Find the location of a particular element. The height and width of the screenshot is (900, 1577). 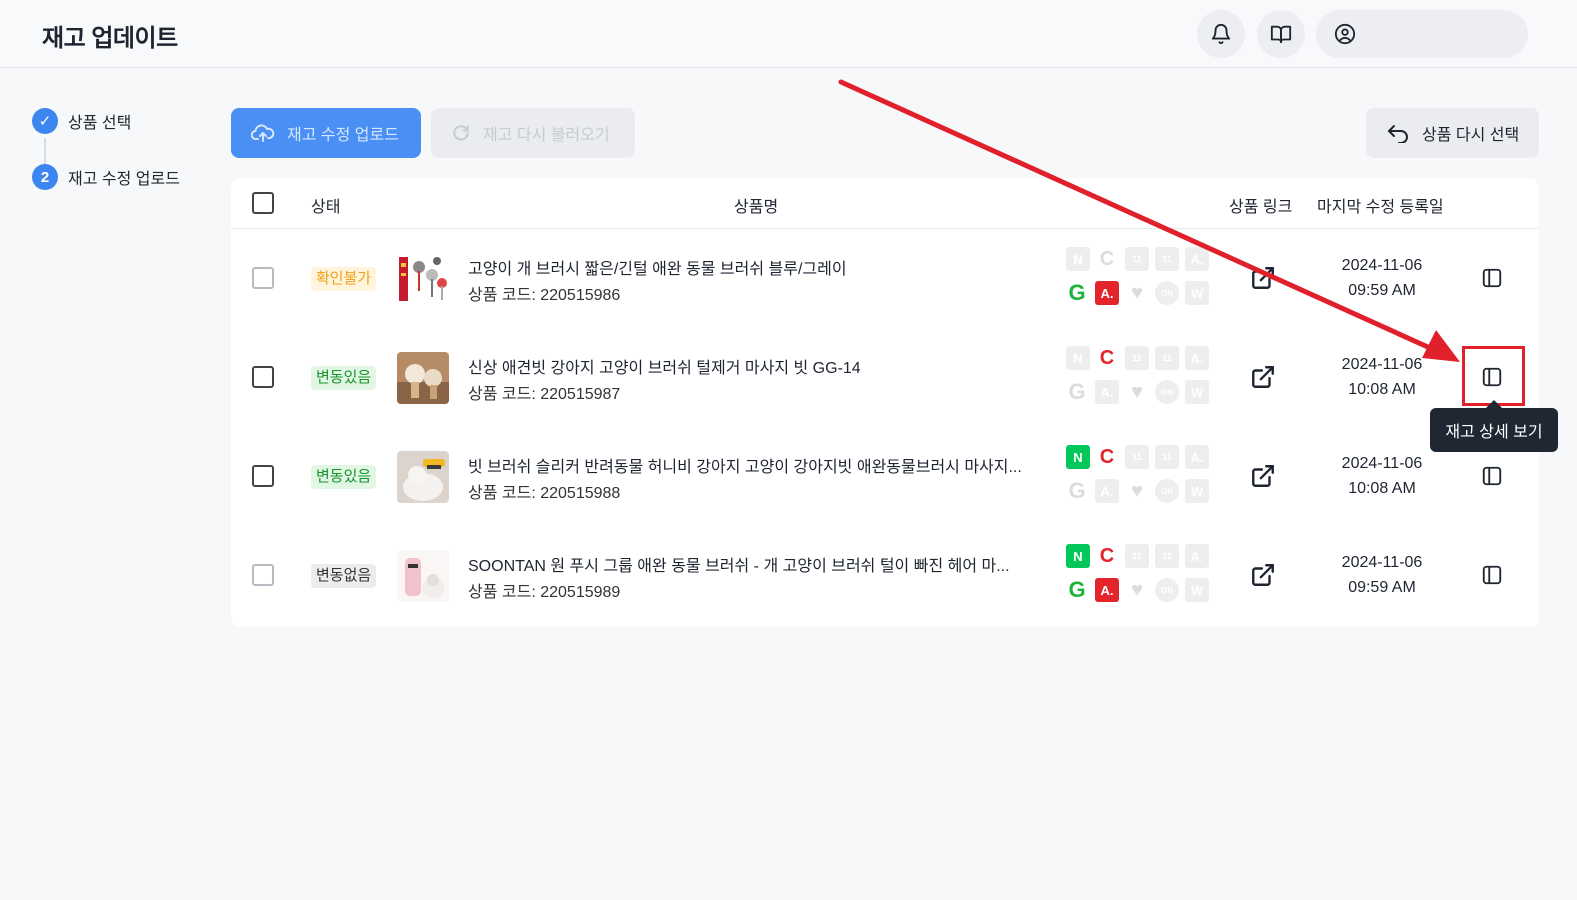

status-badge: 확인불가 is located at coordinates (344, 279).